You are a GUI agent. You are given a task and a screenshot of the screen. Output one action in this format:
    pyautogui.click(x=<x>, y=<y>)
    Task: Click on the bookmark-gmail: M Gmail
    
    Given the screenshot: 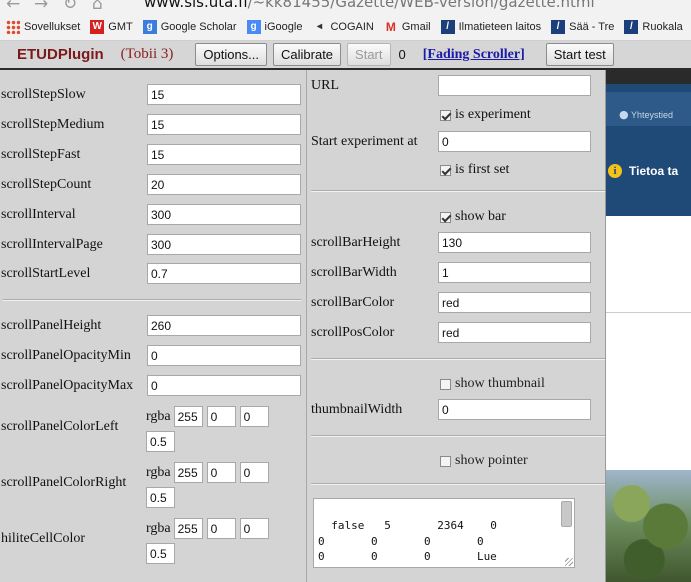 What is the action you would take?
    pyautogui.click(x=407, y=27)
    